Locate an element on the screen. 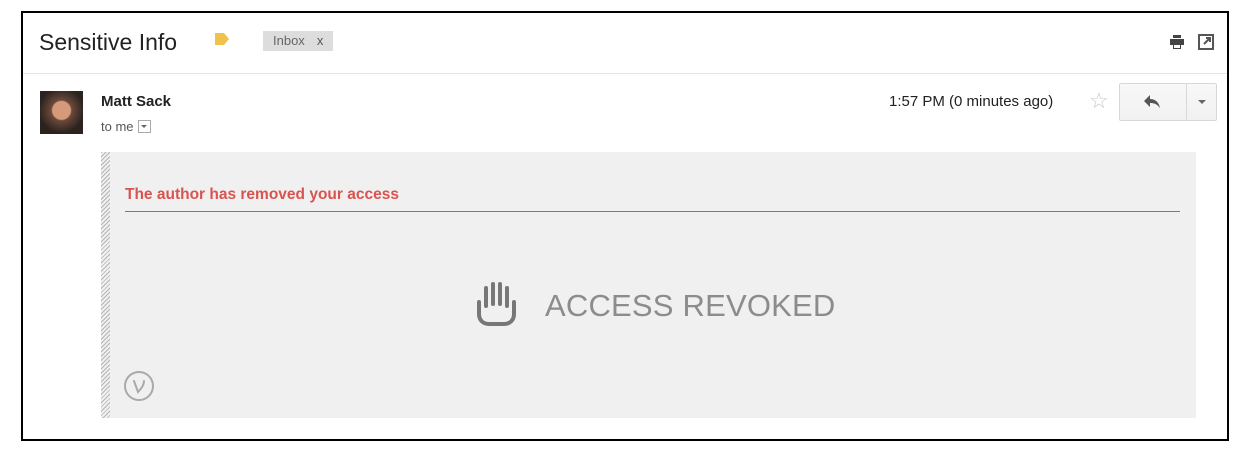 This screenshot has height=464, width=1252. sender-avatar is located at coordinates (61, 112).